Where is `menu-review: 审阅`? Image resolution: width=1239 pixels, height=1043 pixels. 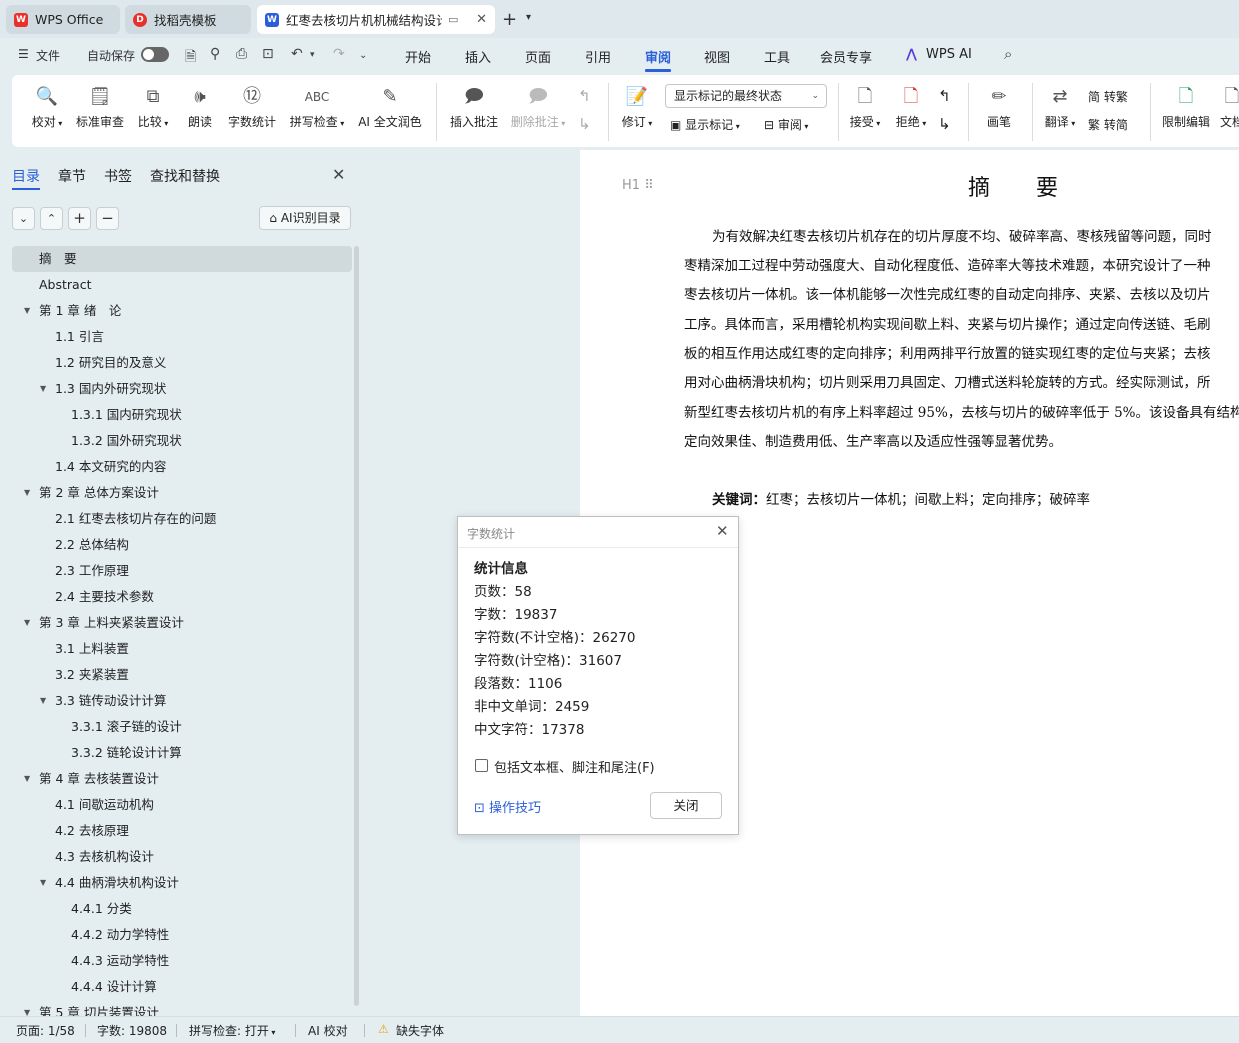
menu-review: 审阅 is located at coordinates (658, 56).